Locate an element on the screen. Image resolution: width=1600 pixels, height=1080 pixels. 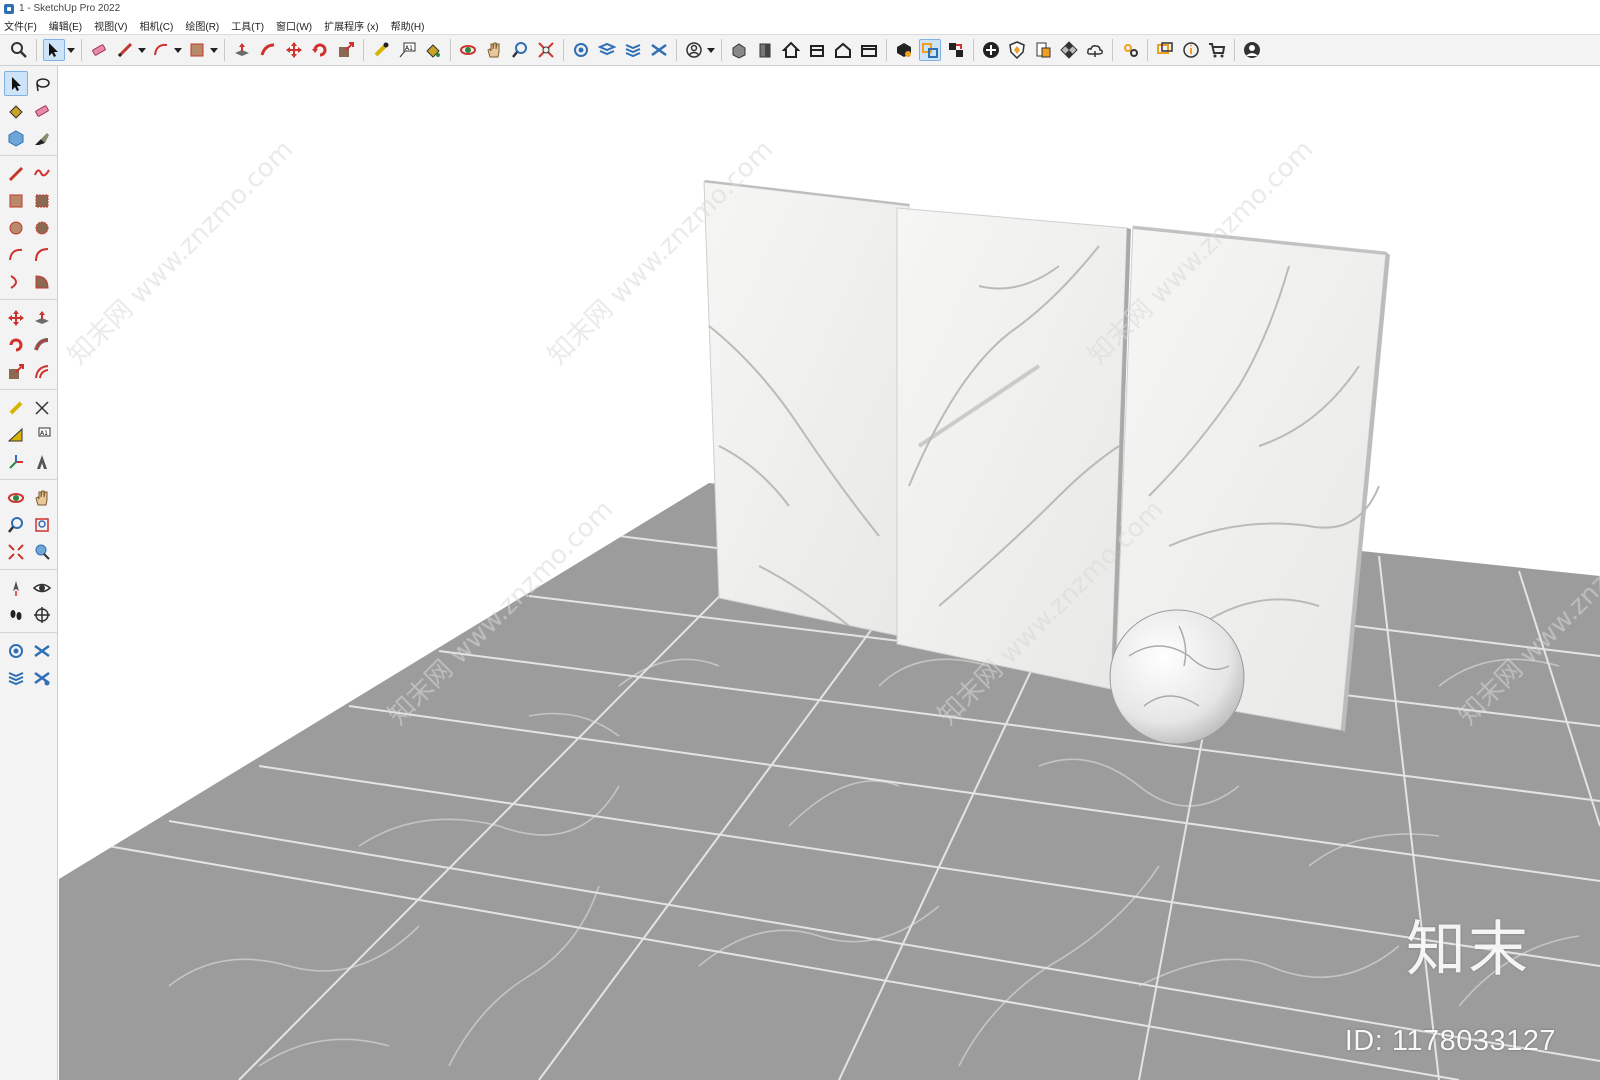
menu-window: 窗口(W) is located at coordinates (294, 25).